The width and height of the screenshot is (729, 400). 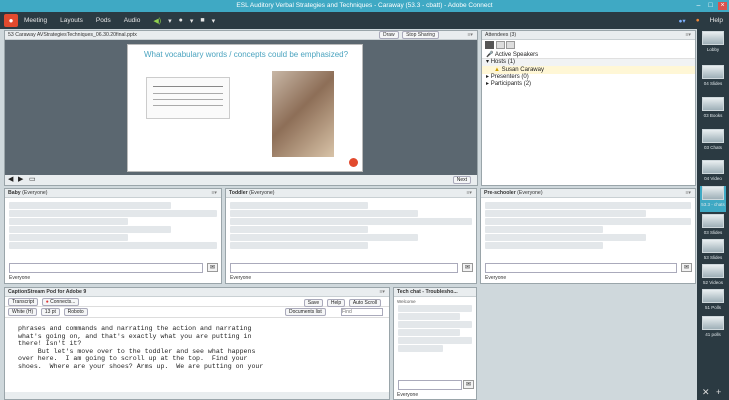 What do you see at coordinates (10, 180) in the screenshot?
I see `prev-slide-icon: ◀` at bounding box center [10, 180].